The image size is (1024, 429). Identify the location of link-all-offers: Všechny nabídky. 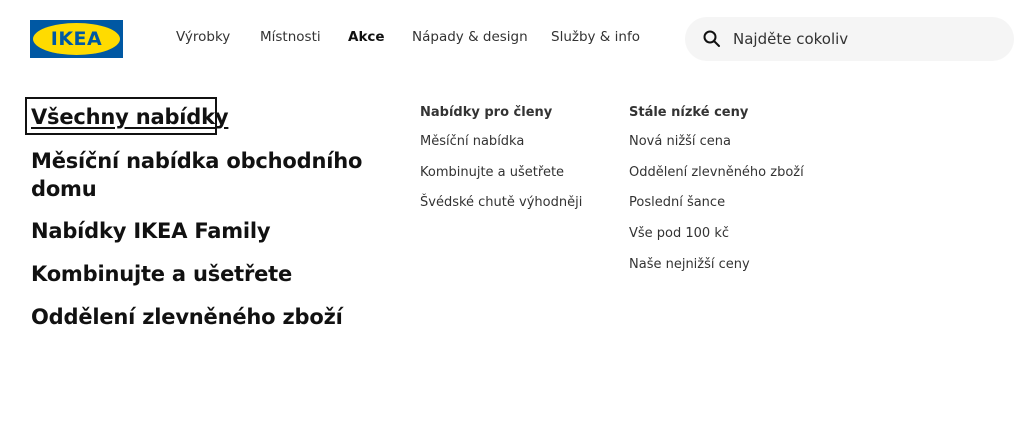
(130, 117).